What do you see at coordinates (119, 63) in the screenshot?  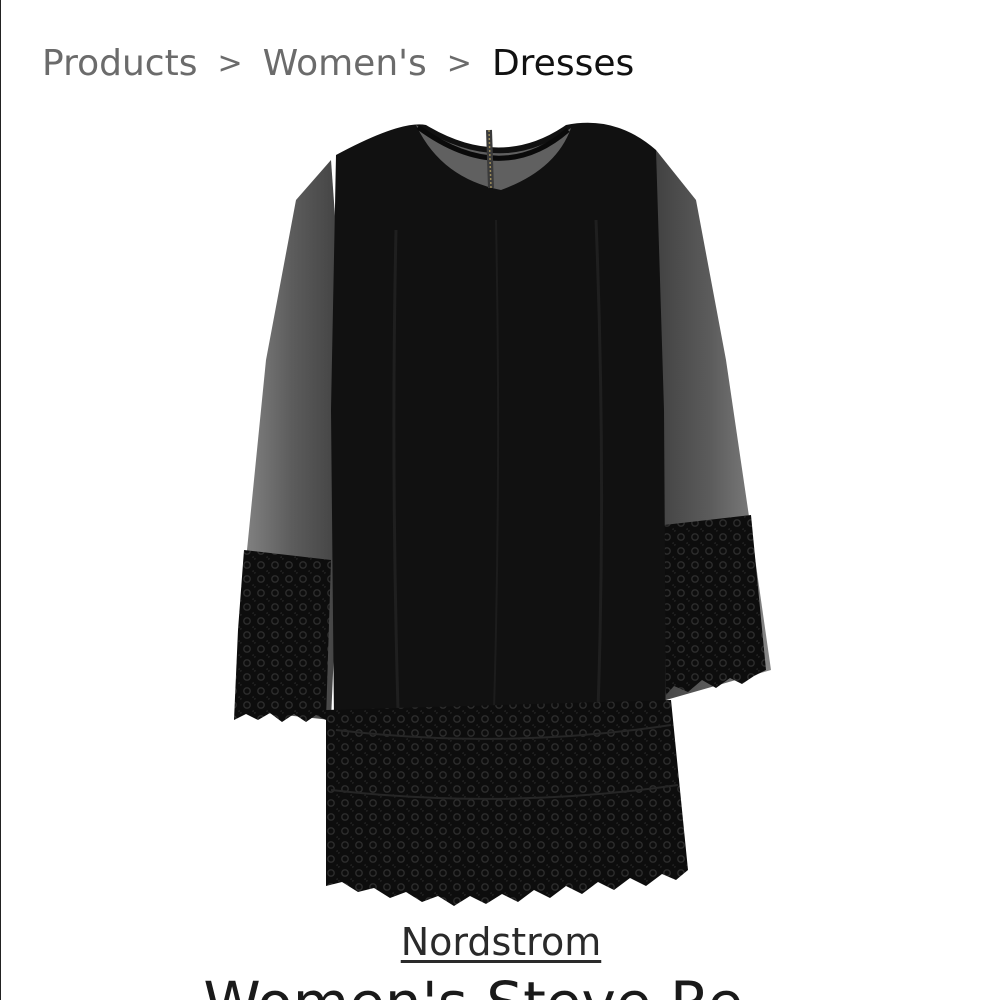 I see `breadcrumb-products-link: Products` at bounding box center [119, 63].